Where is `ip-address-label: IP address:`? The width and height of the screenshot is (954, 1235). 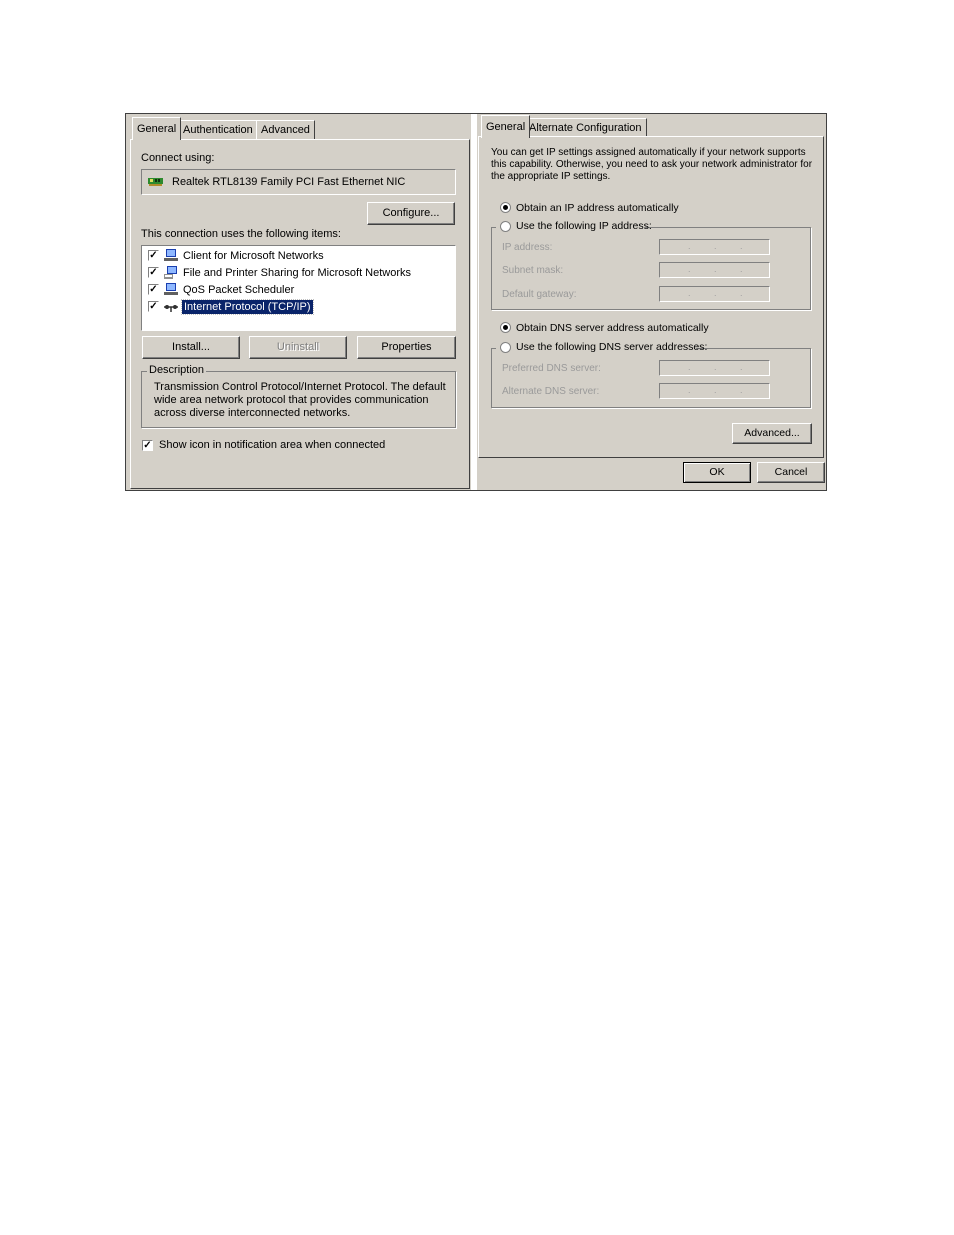
ip-address-label: IP address: is located at coordinates (527, 247).